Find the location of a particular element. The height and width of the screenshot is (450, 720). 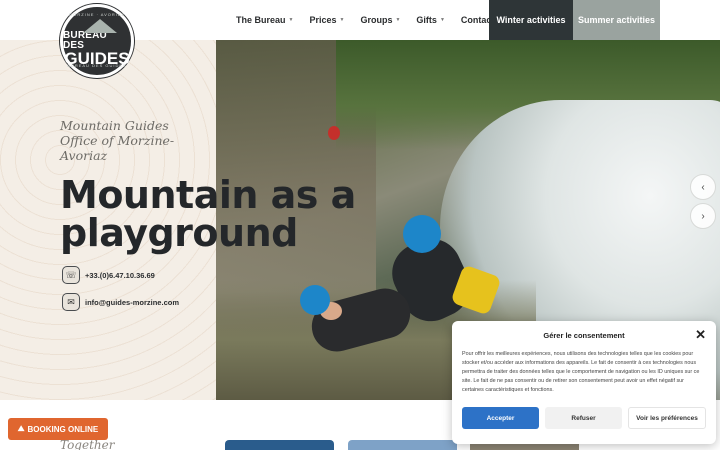

nav-label: Prices is located at coordinates (323, 20).